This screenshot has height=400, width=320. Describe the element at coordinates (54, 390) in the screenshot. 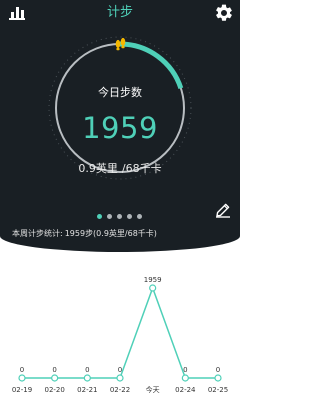

I see `x-tick-label: 02-20` at that location.